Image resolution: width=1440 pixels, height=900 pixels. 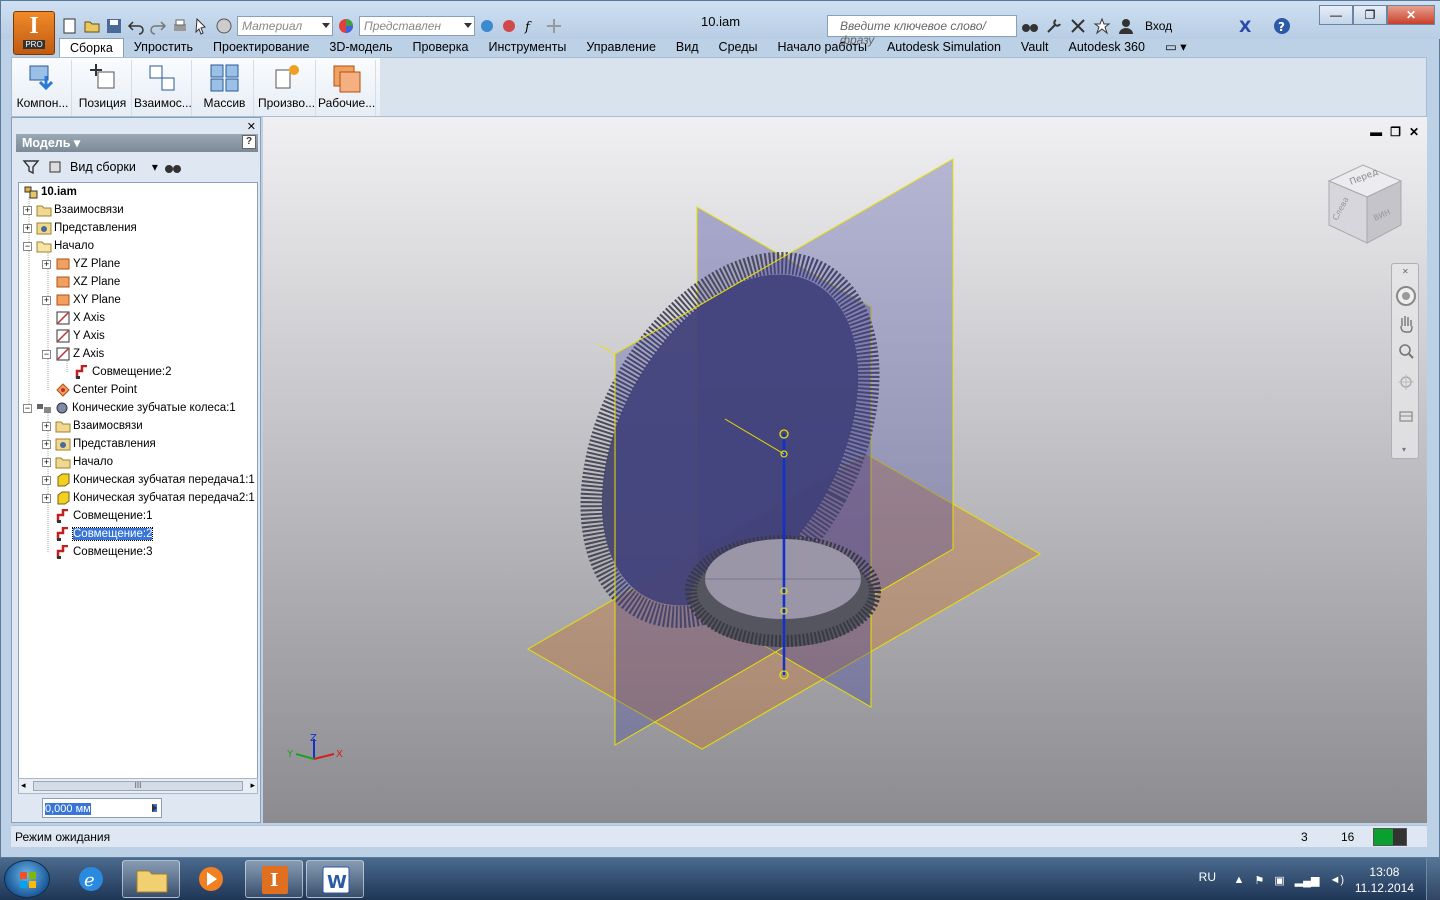 What do you see at coordinates (1404, 449) in the screenshot?
I see `navbar-menu-icon: ▾` at bounding box center [1404, 449].